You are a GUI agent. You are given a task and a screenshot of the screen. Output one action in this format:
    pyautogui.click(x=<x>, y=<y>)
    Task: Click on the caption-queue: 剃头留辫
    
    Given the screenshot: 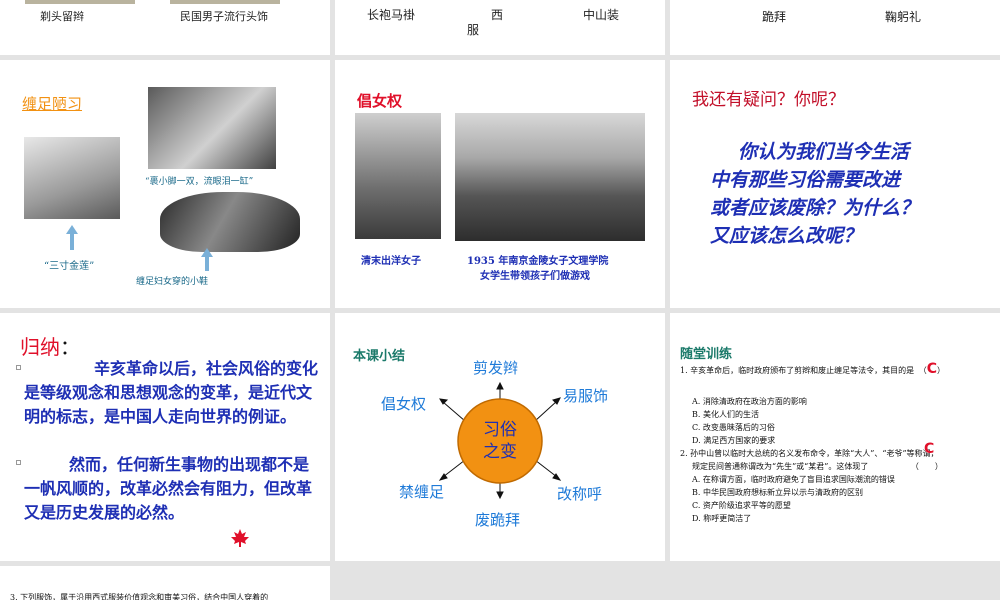 What is the action you would take?
    pyautogui.click(x=62, y=16)
    